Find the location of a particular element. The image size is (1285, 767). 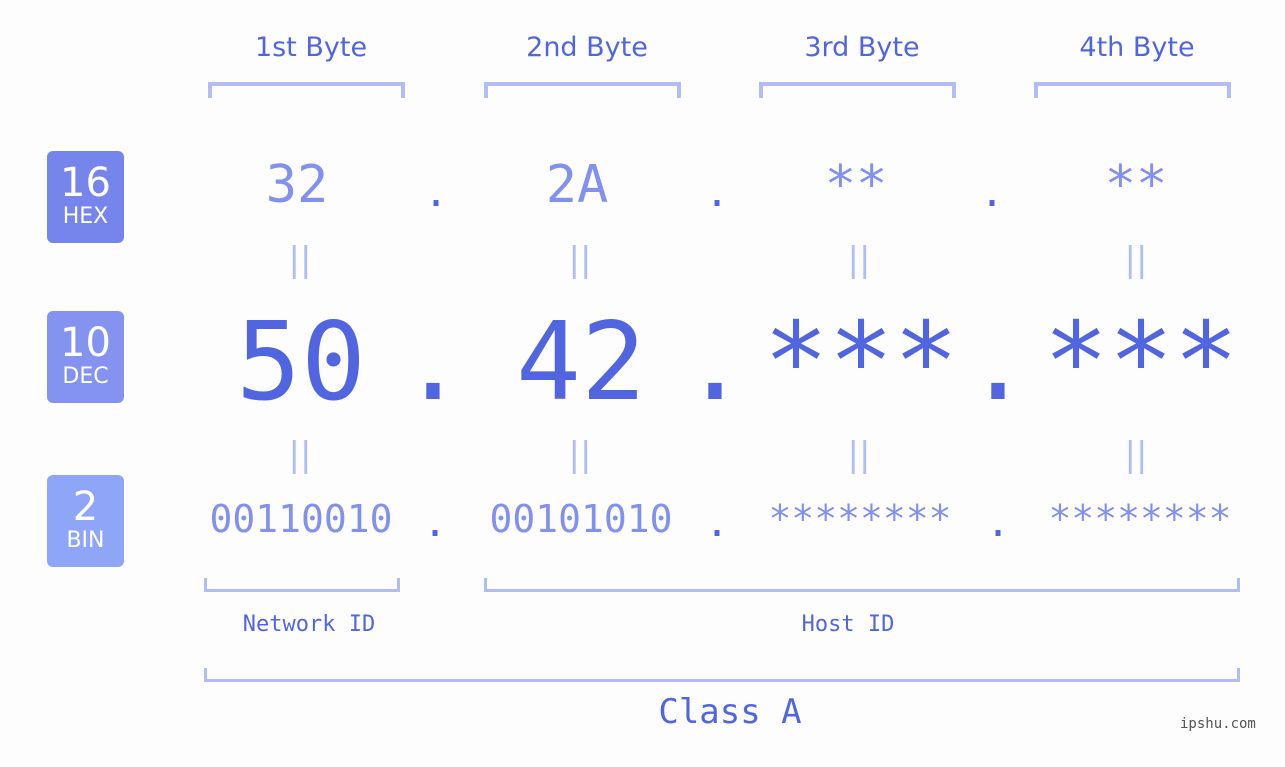

host-id-label: Host ID is located at coordinates (848, 624).